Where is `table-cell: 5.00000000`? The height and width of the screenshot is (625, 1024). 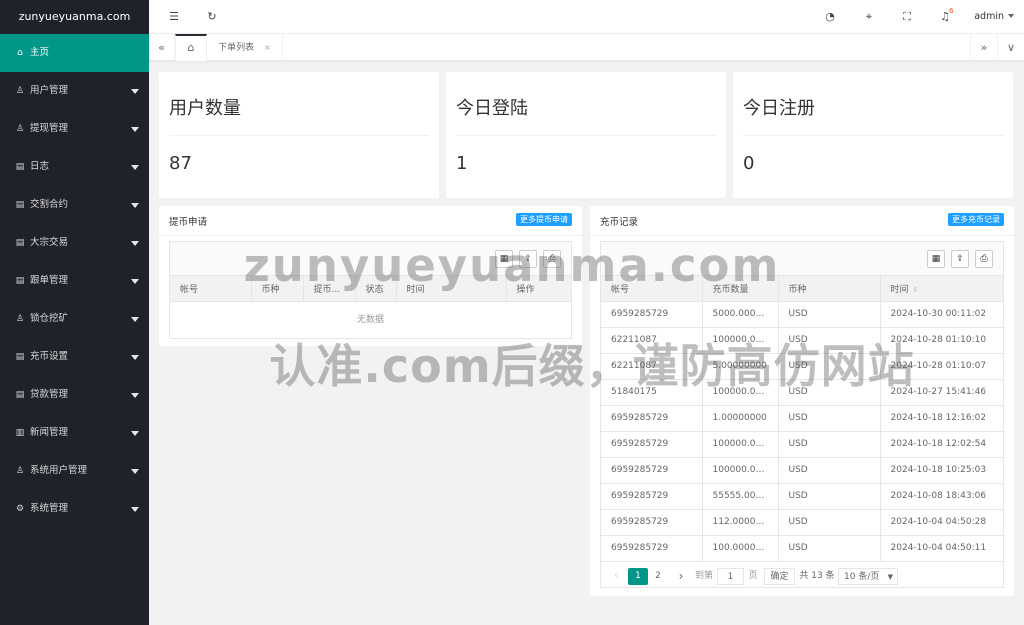
table-cell: 5.00000000 is located at coordinates (740, 366).